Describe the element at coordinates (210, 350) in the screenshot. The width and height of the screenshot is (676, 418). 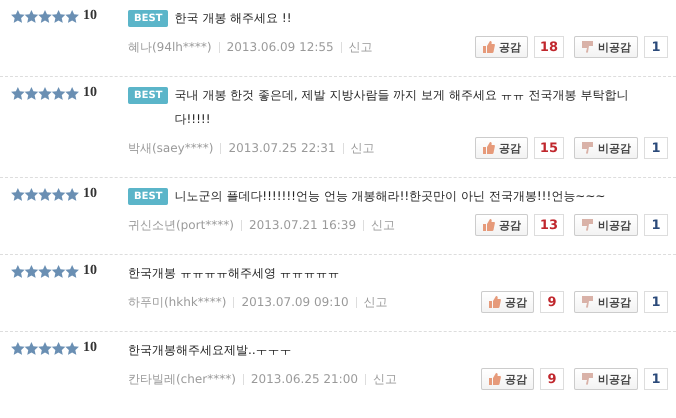
I see `comment-text: 한국개봉해주세요제발..ㅜㅜㅜ` at that location.